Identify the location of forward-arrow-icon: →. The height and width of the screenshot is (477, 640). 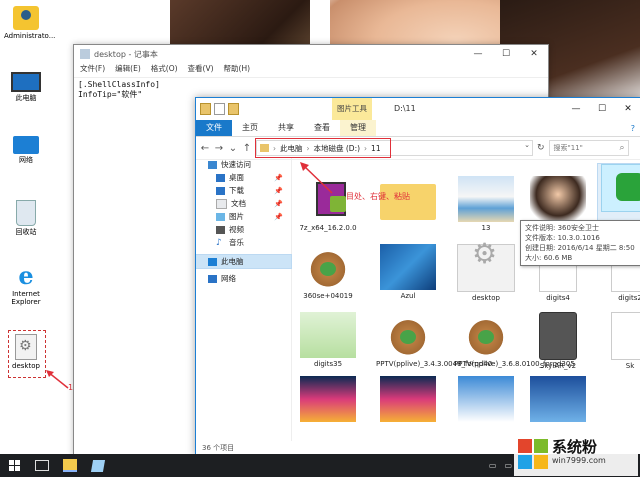
(219, 148).